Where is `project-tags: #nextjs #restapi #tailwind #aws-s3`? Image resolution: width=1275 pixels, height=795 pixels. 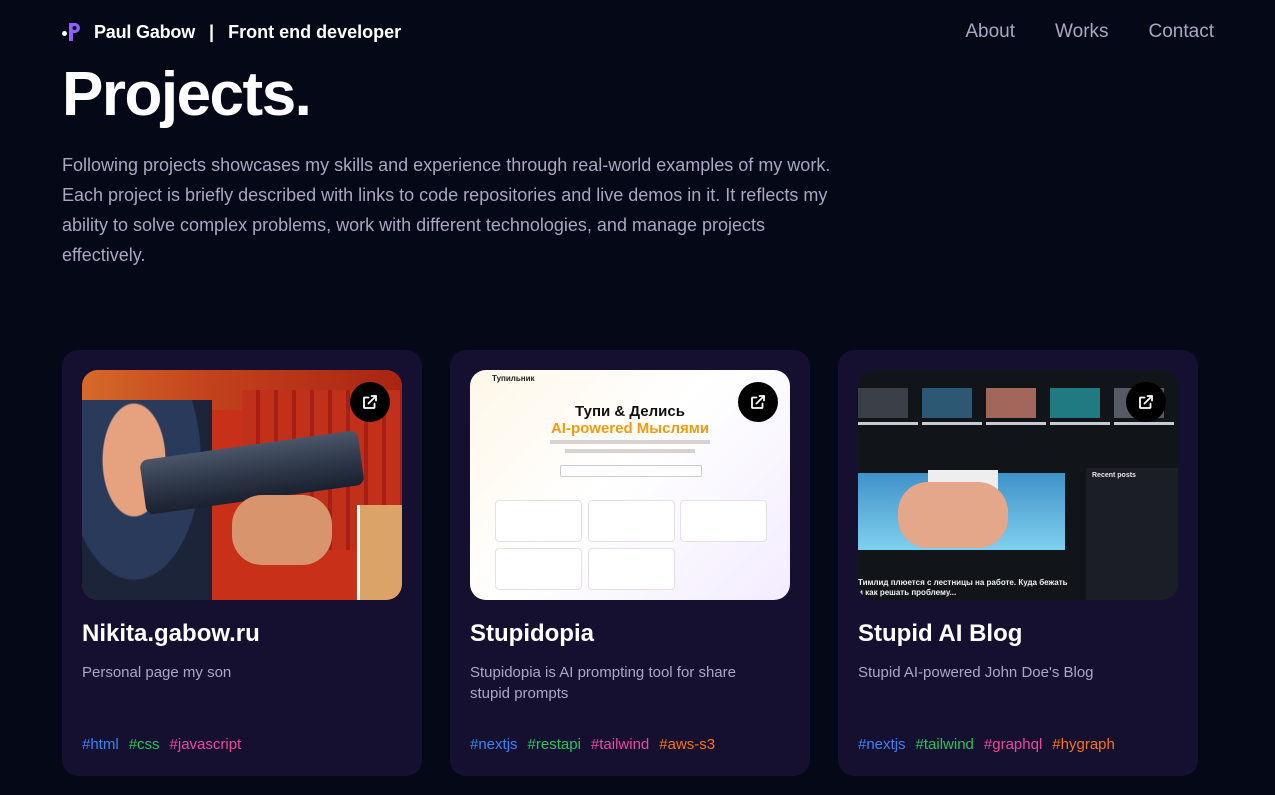 project-tags: #nextjs #restapi #tailwind #aws-s3 is located at coordinates (592, 744).